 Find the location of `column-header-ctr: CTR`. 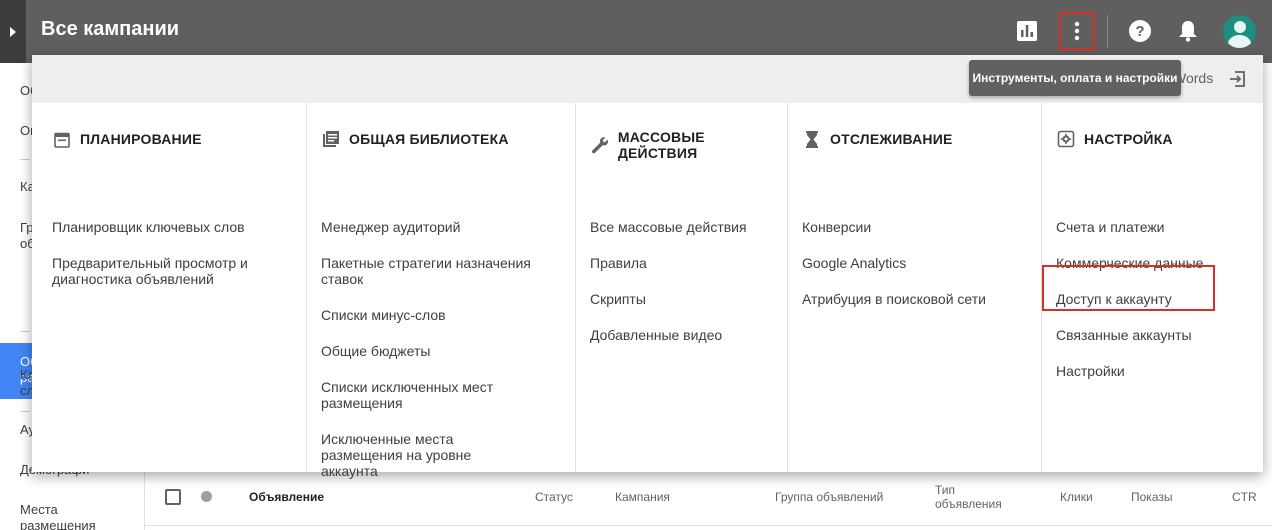

column-header-ctr: CTR is located at coordinates (1244, 497).